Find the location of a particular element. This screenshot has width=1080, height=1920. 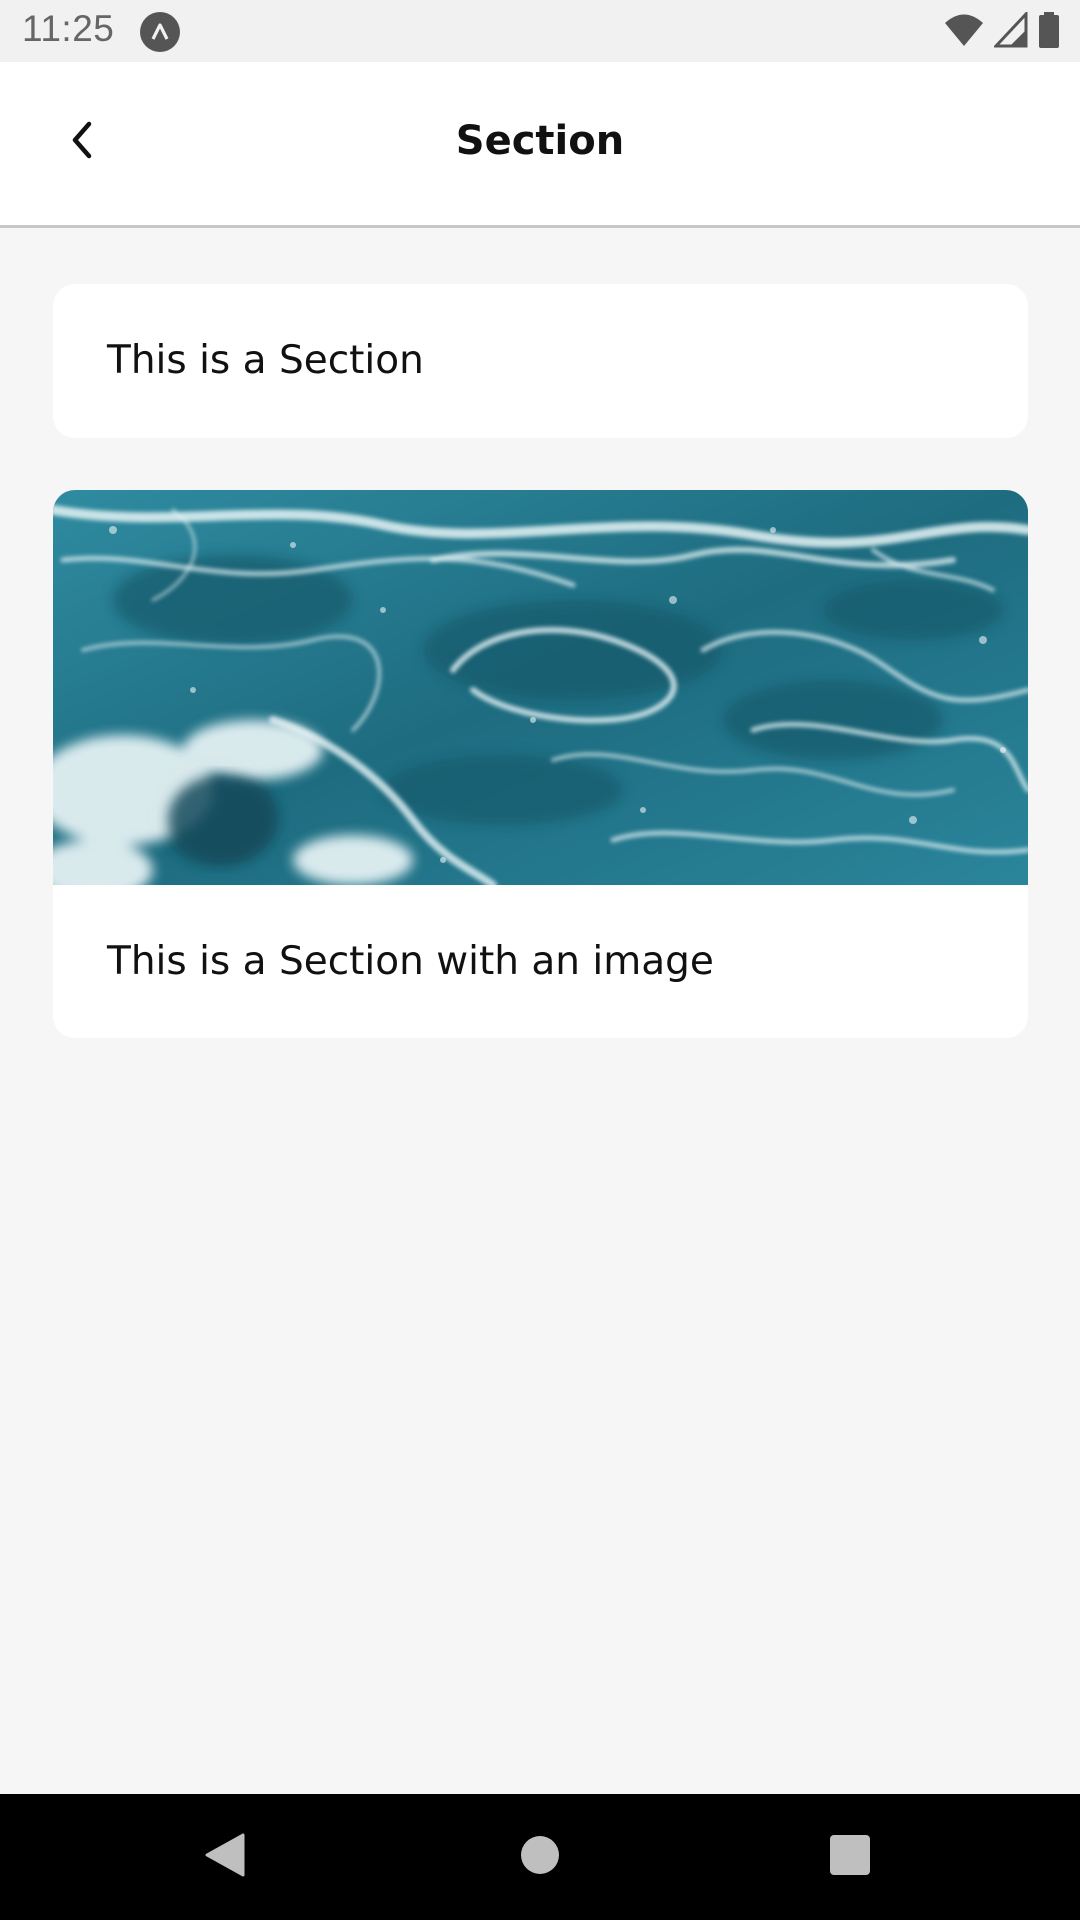

nav-home-icon is located at coordinates (540, 1857).